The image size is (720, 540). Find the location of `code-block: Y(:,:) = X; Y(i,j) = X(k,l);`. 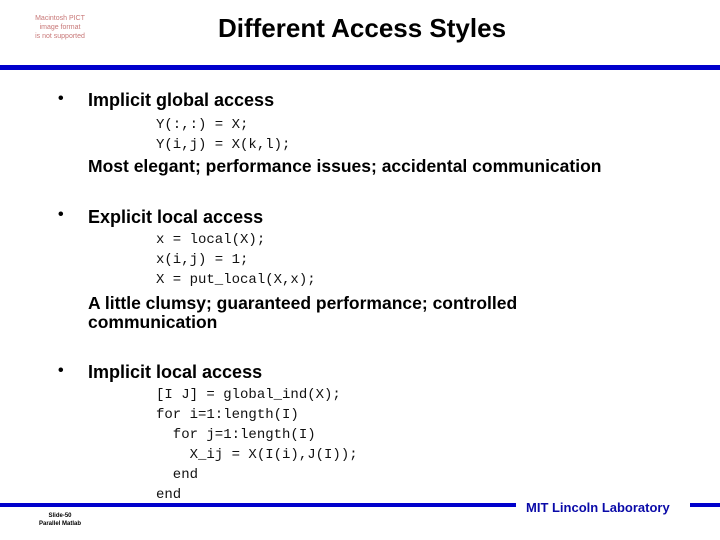

code-block: Y(:,:) = X; Y(i,j) = X(k,l); is located at coordinates (223, 135).